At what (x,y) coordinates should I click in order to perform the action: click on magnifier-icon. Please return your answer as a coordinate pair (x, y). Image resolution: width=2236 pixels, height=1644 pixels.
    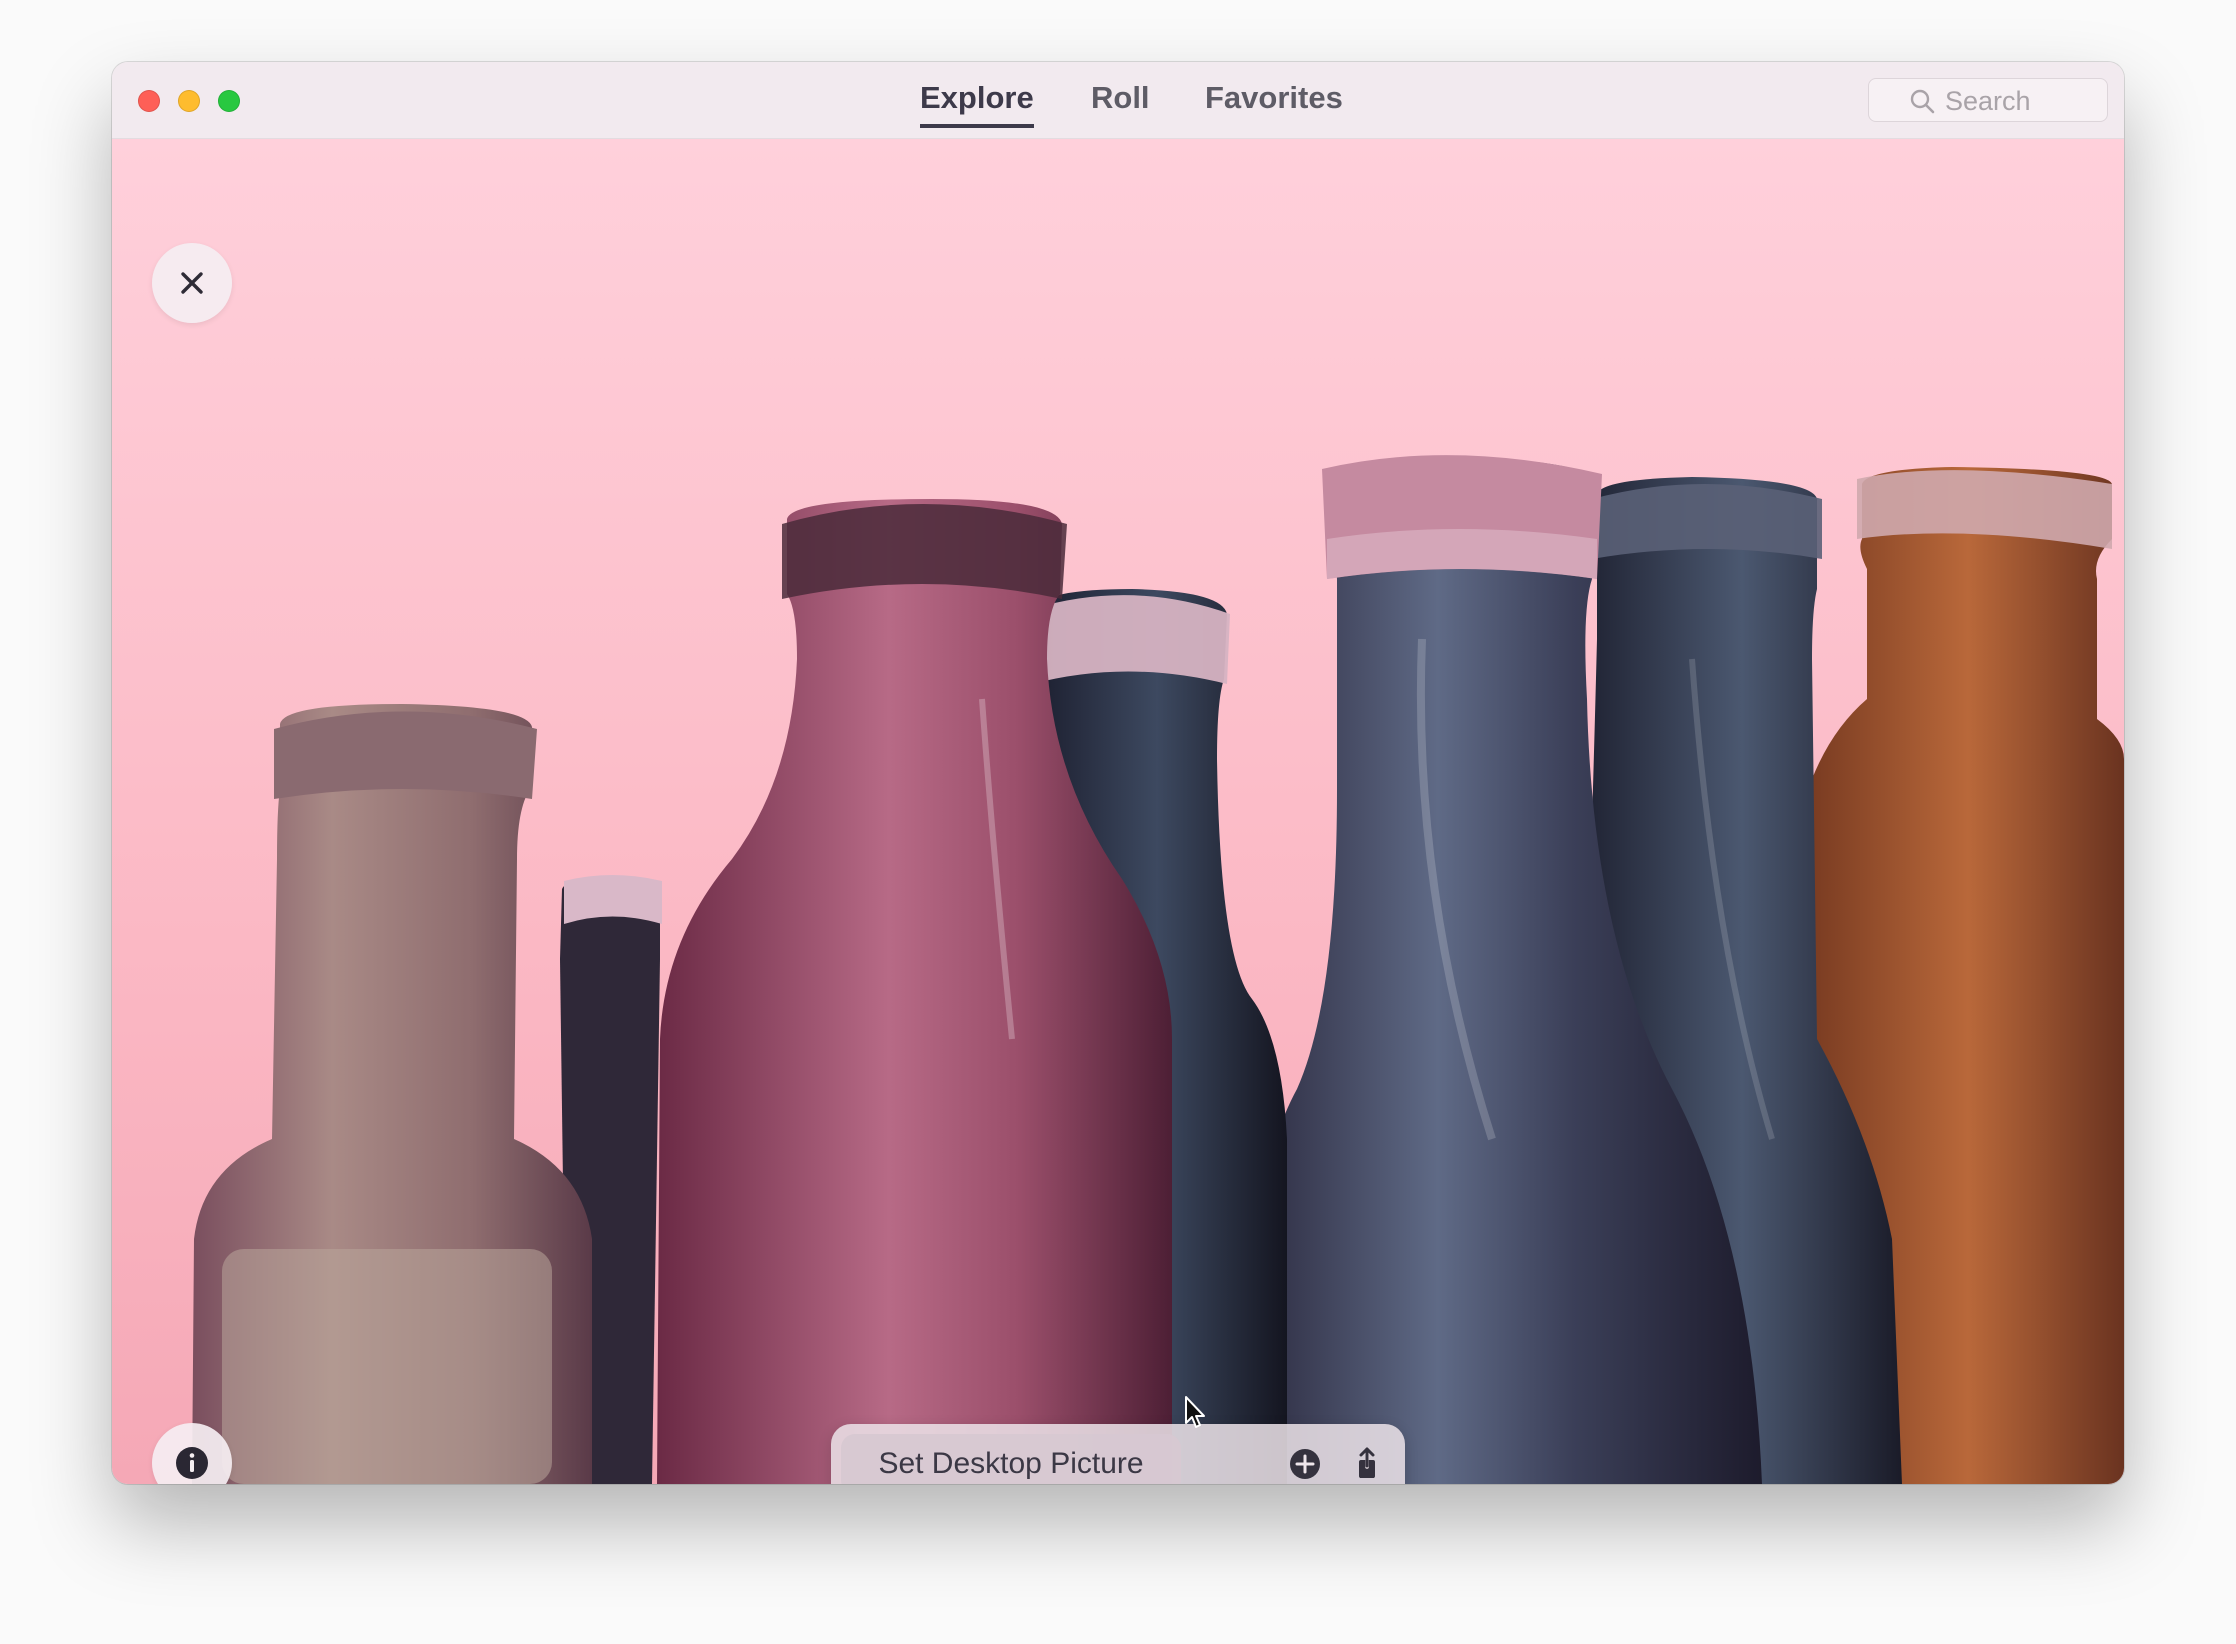
    Looking at the image, I should click on (1922, 101).